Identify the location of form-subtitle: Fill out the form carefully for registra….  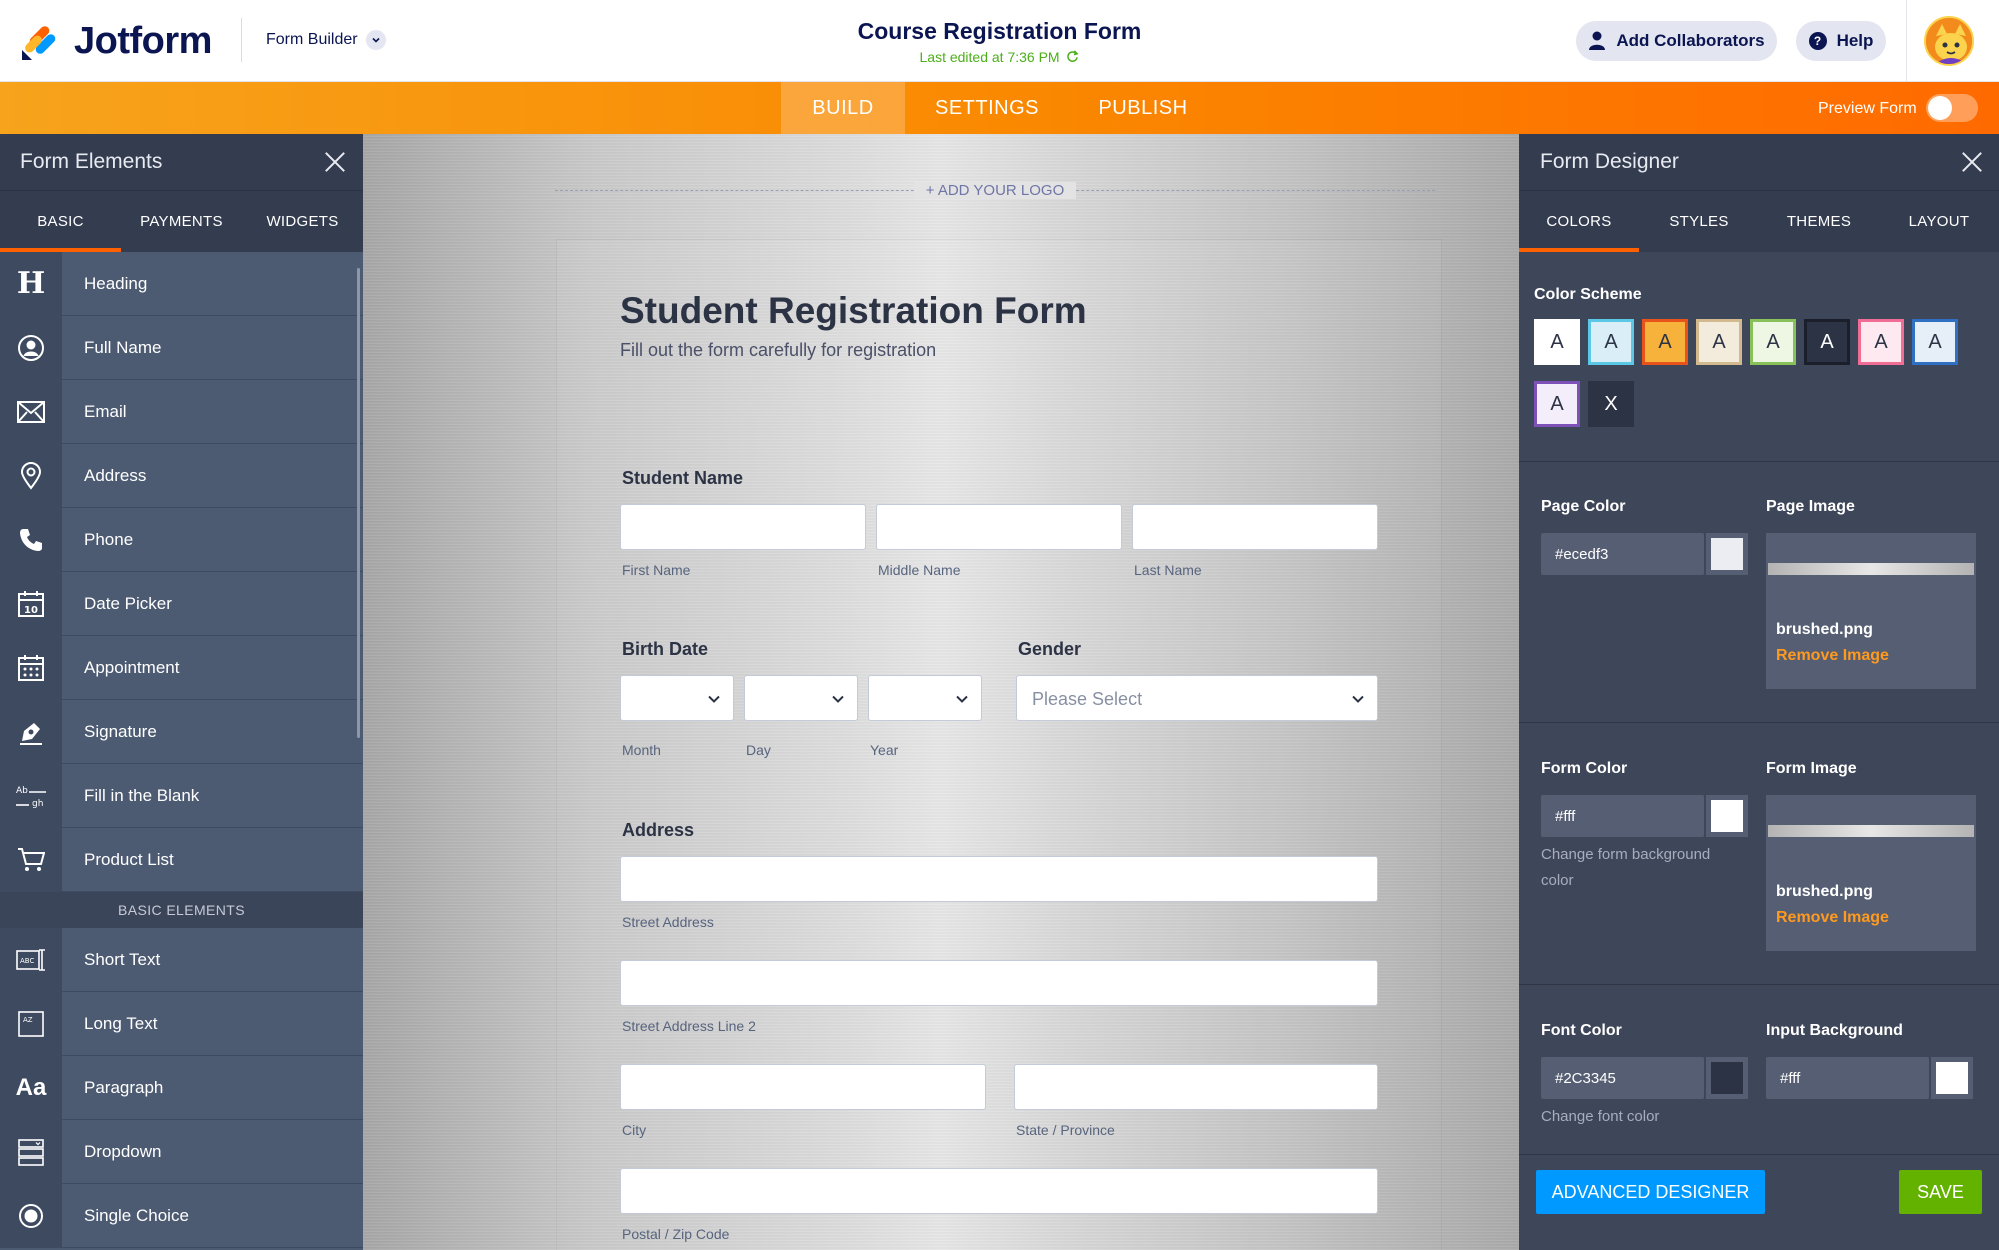
(778, 350).